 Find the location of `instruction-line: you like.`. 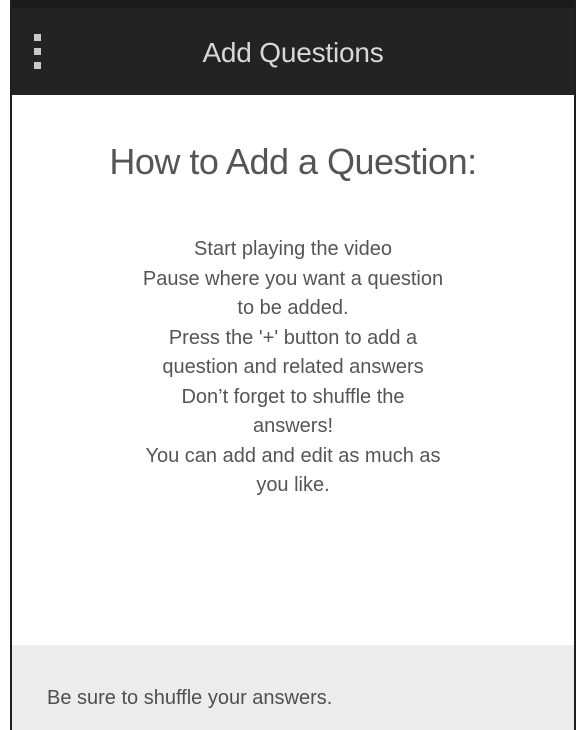

instruction-line: you like. is located at coordinates (293, 485).